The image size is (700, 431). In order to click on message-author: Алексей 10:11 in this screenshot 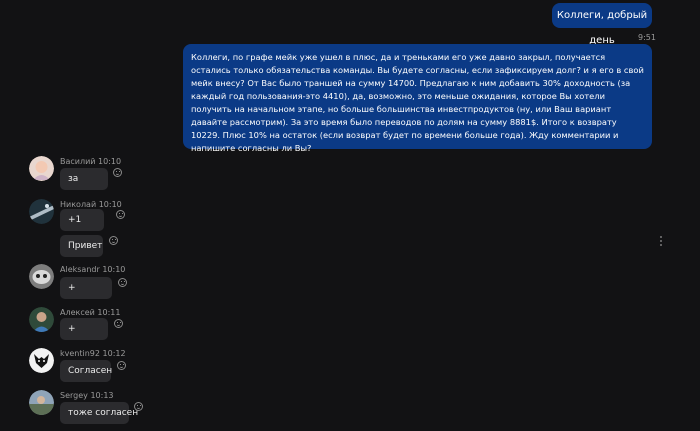, I will do `click(90, 312)`.